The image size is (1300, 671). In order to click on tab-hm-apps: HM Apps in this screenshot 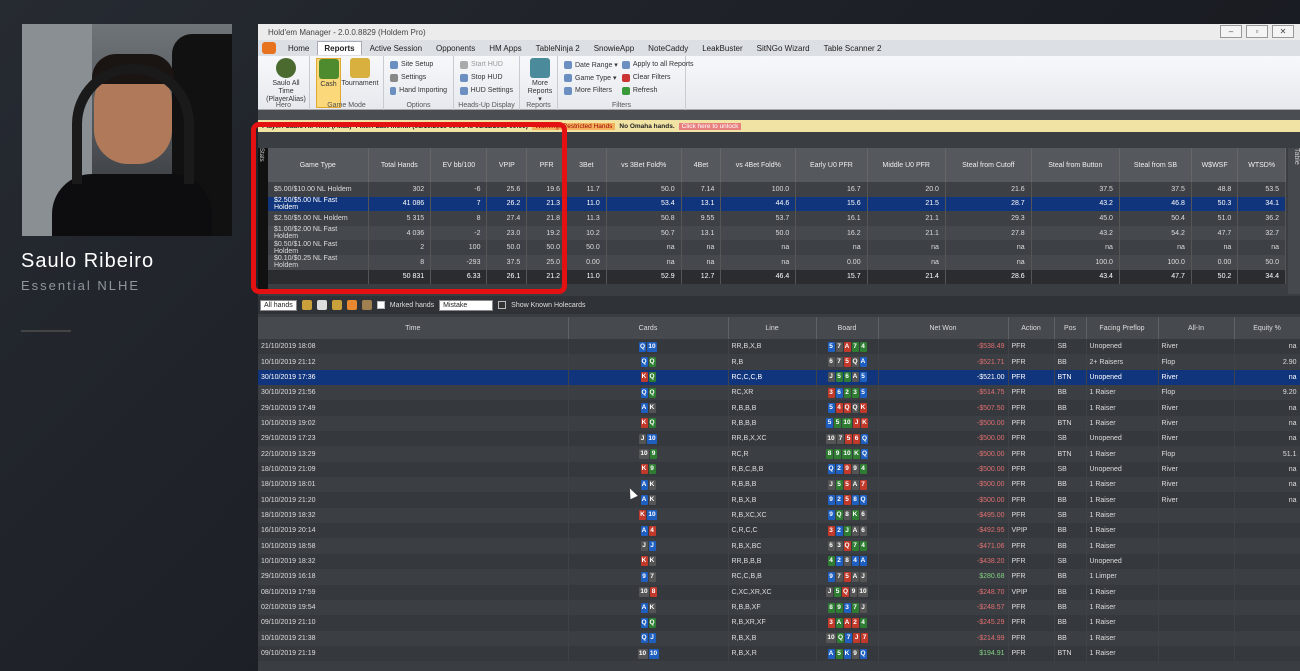, I will do `click(505, 48)`.